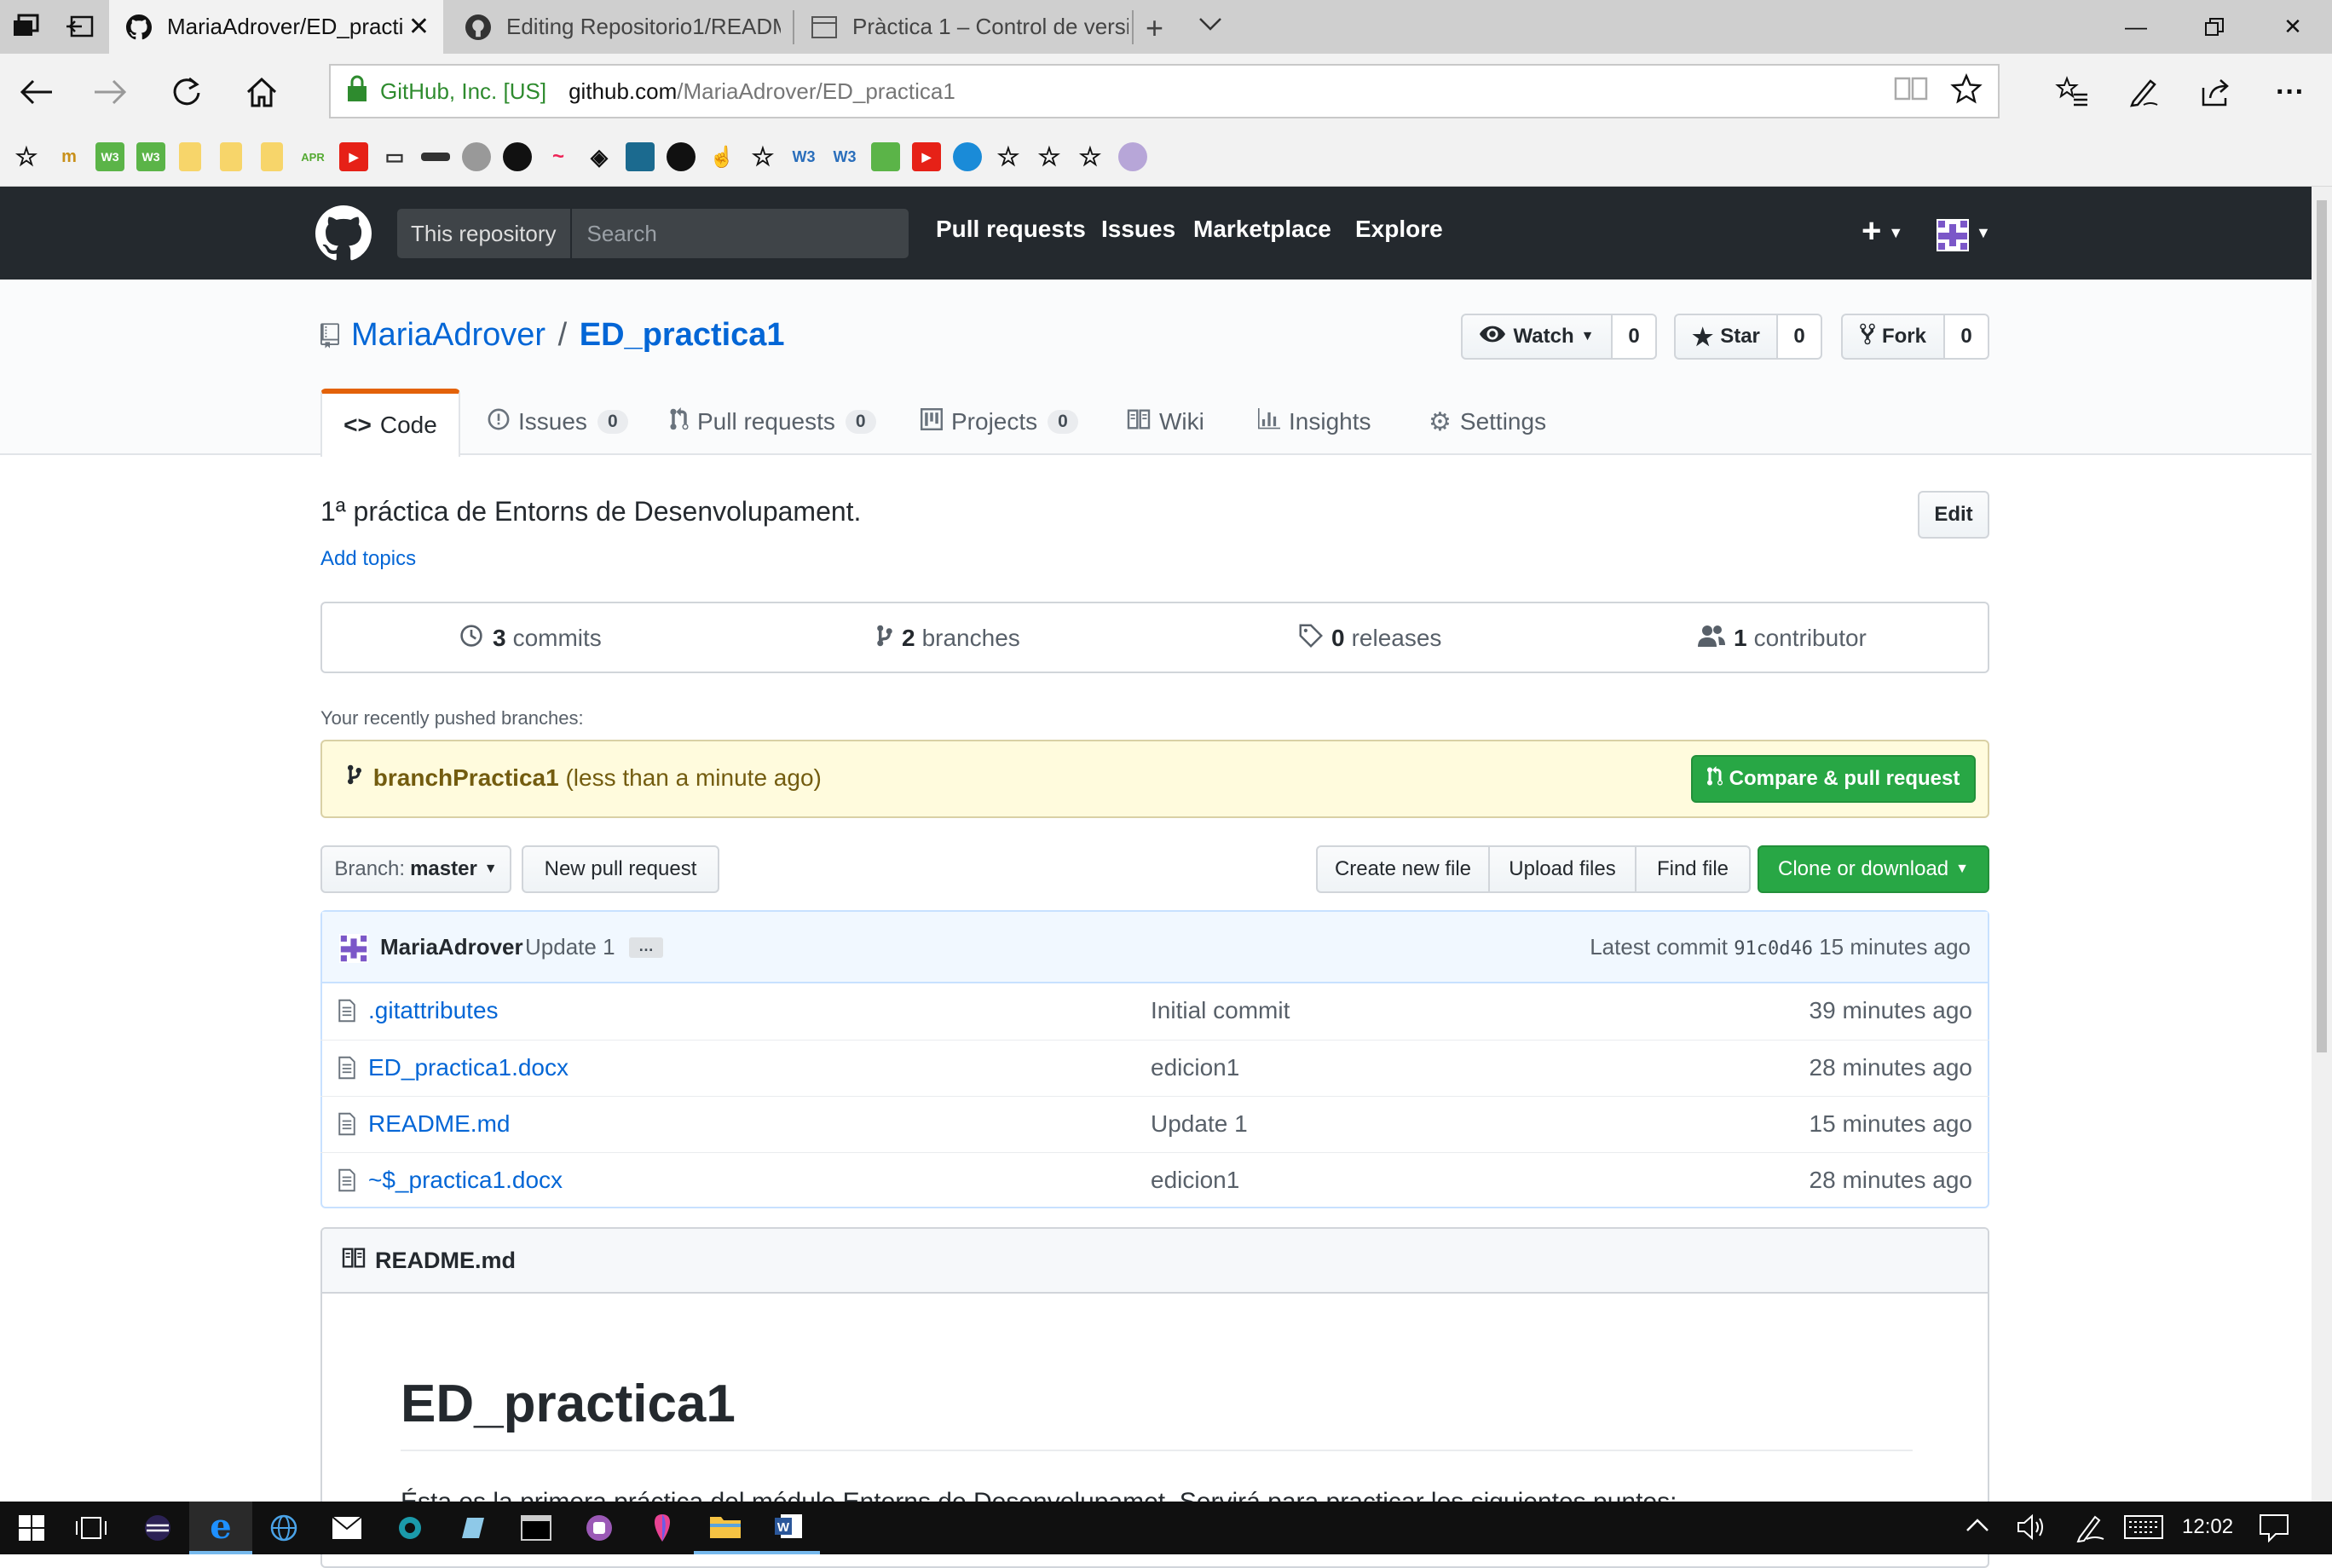  Describe the element at coordinates (419, 27) in the screenshot. I see `close-tab-icon: ✕` at that location.